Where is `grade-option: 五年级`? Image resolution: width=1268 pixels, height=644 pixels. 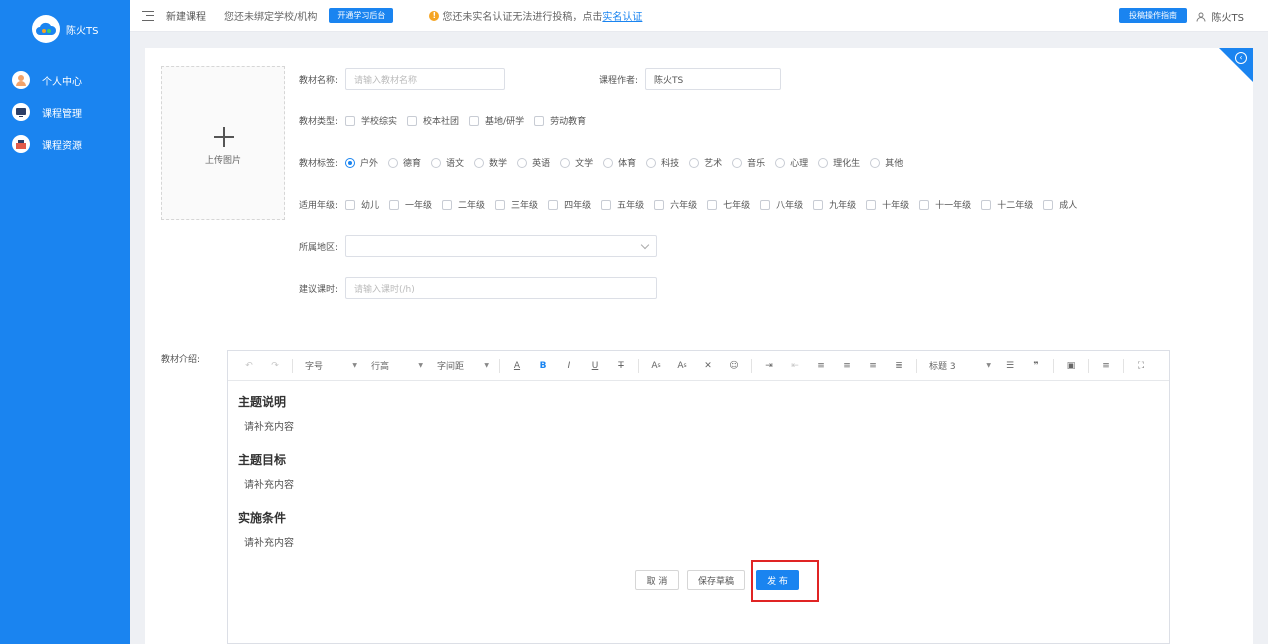 grade-option: 五年级 is located at coordinates (622, 204).